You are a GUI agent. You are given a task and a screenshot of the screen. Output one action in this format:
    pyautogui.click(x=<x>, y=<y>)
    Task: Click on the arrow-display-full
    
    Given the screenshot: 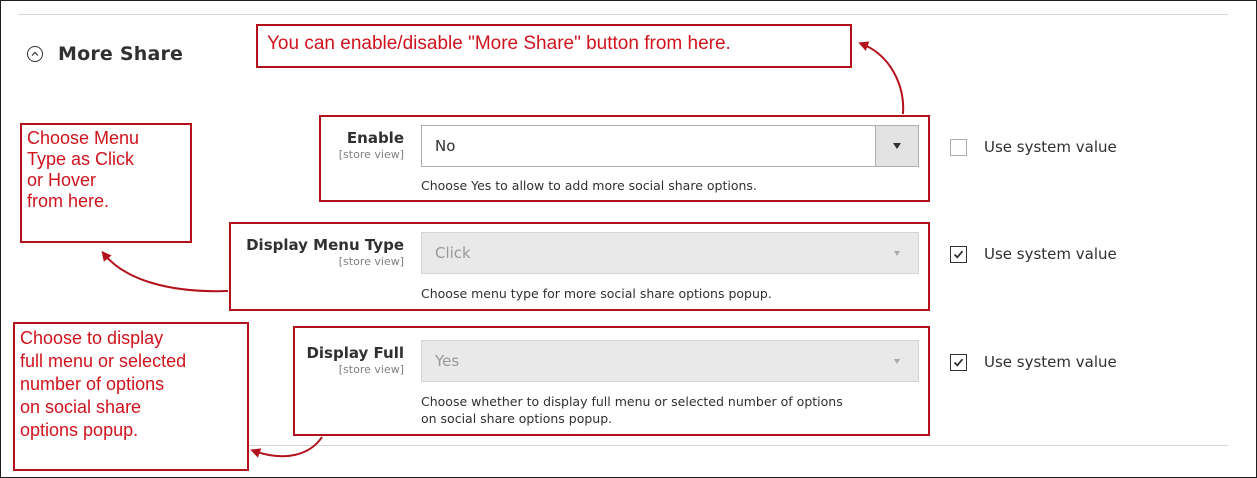 What is the action you would take?
    pyautogui.click(x=286, y=447)
    